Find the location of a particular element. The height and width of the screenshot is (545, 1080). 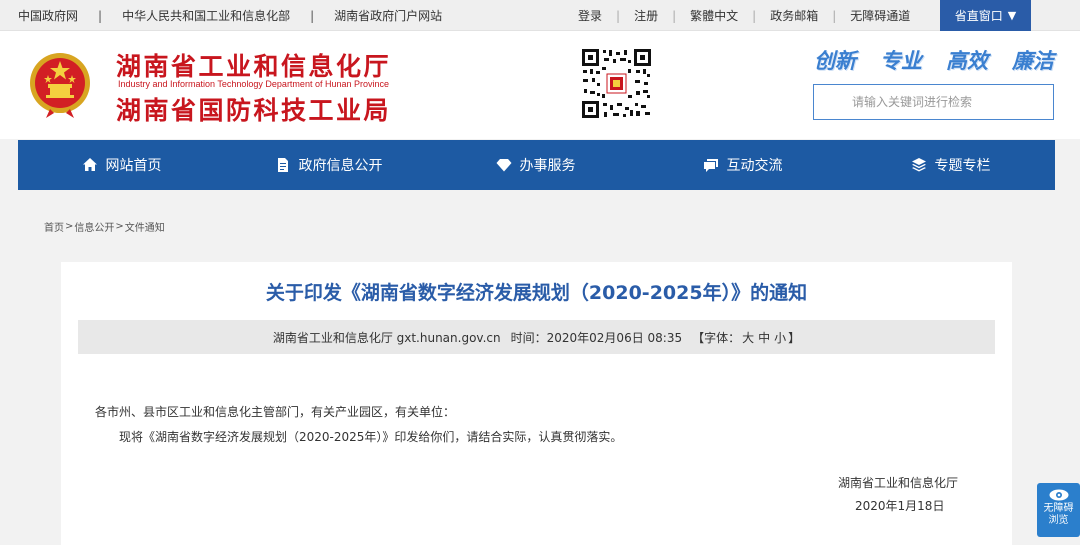

nav-item-label: 办事服务 is located at coordinates (547, 166).